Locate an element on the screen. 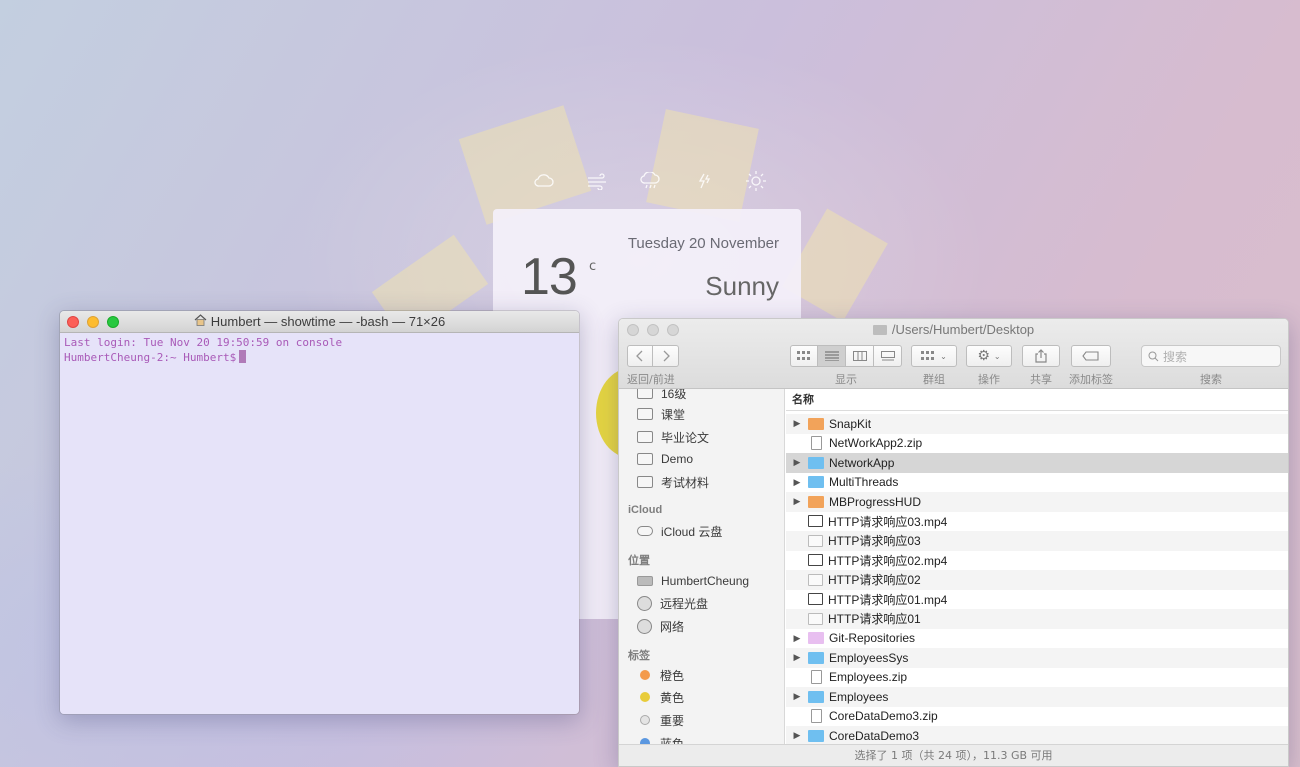 This screenshot has height=767, width=1300. add-tag-button is located at coordinates (1091, 356).